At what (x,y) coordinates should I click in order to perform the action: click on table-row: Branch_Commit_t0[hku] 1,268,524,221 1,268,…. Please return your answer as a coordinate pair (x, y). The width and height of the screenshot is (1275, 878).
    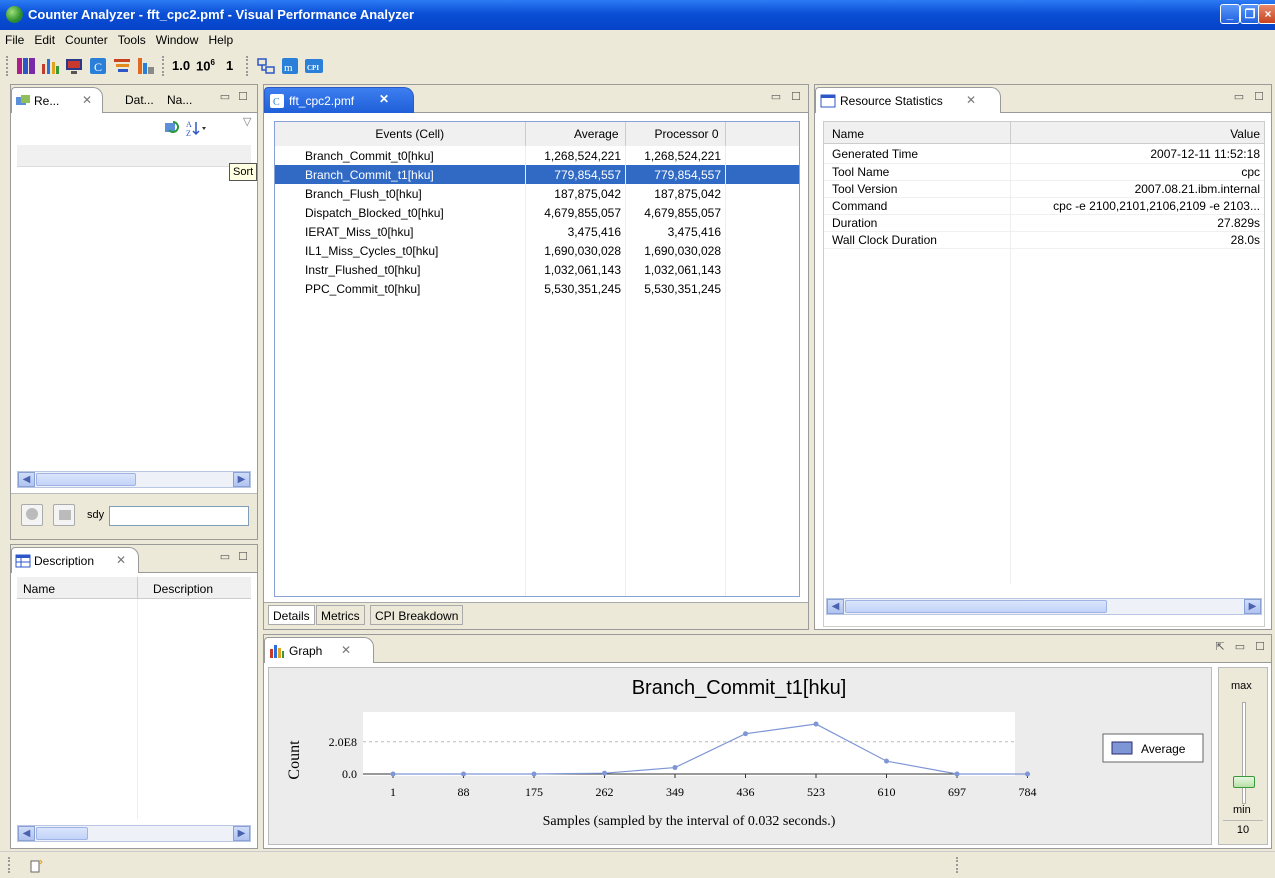
    Looking at the image, I should click on (537, 155).